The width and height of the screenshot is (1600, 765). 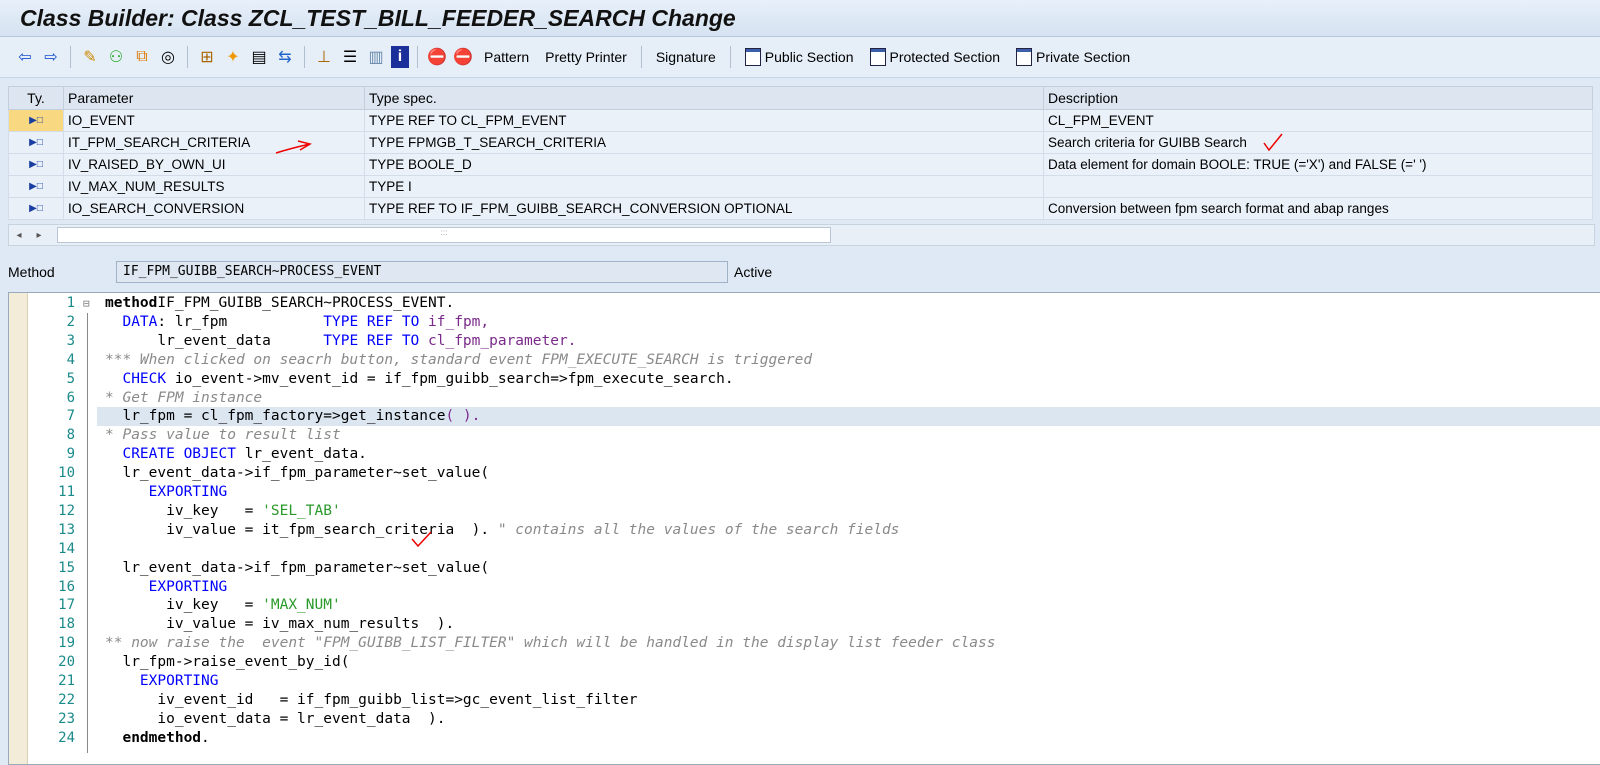 What do you see at coordinates (813, 454) in the screenshot?
I see `code-line: 9 CREATE OBJECT lr_event_data.` at bounding box center [813, 454].